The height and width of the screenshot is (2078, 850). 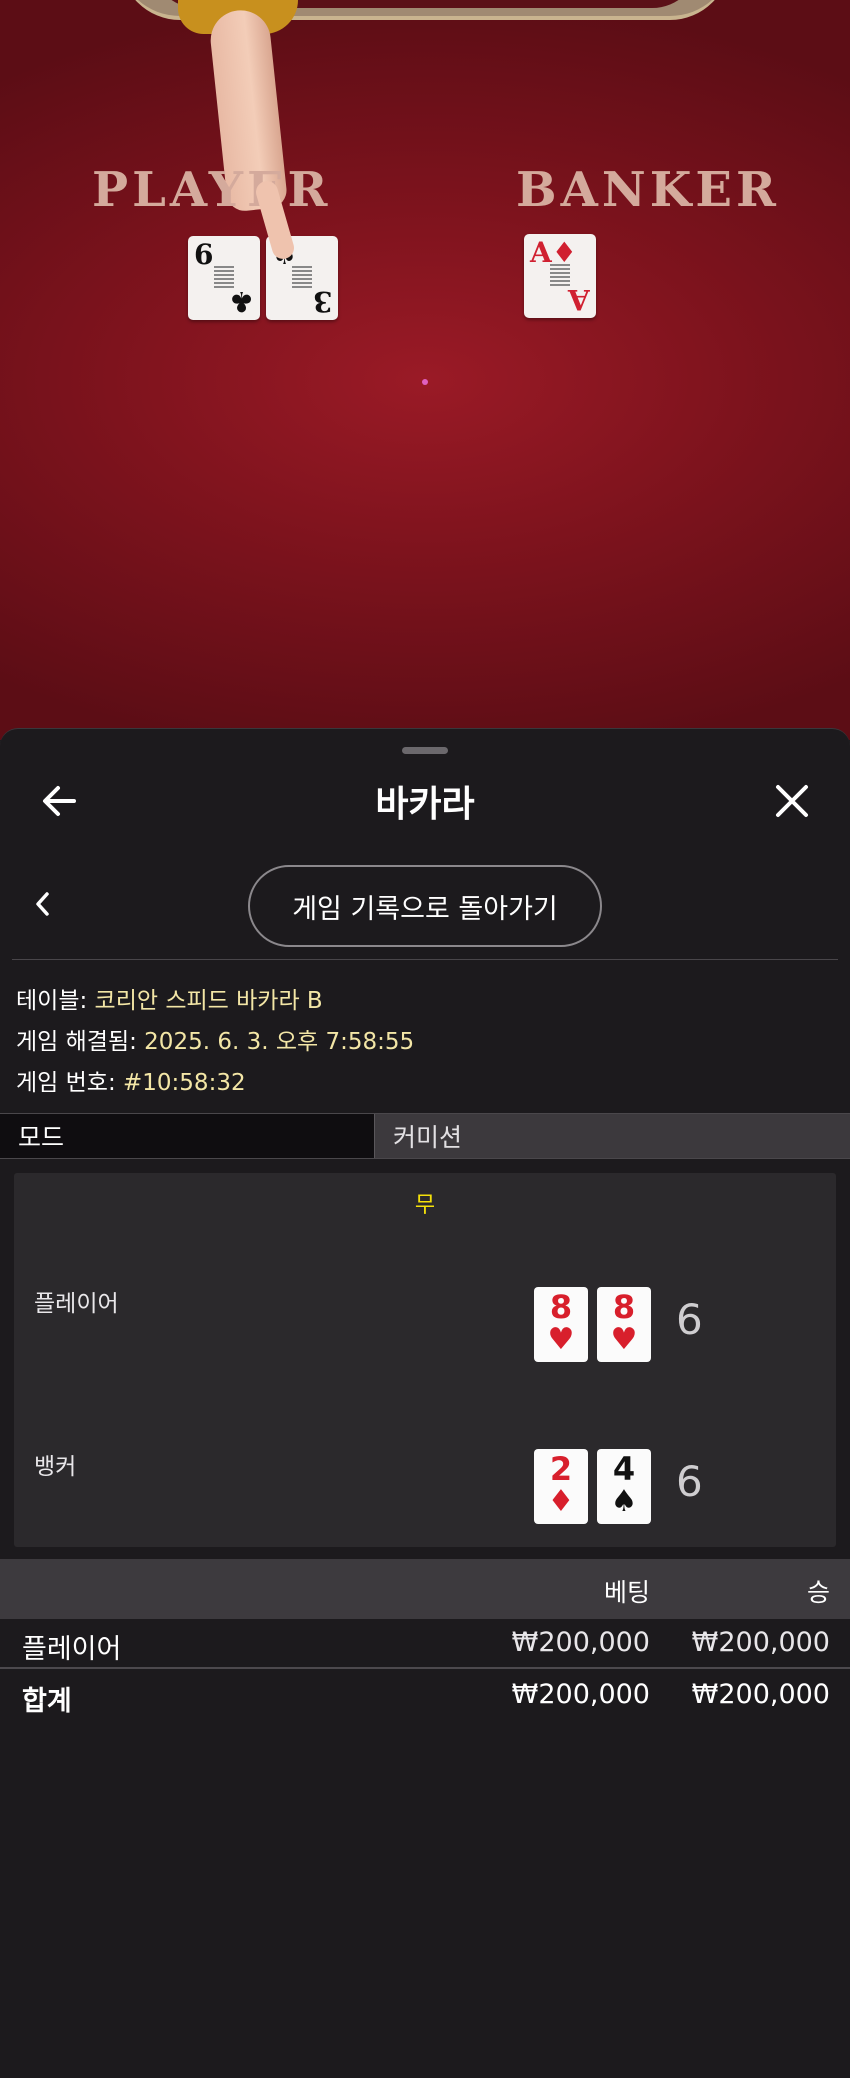 What do you see at coordinates (184, 1083) in the screenshot?
I see `game-number-value: #10:58:32` at bounding box center [184, 1083].